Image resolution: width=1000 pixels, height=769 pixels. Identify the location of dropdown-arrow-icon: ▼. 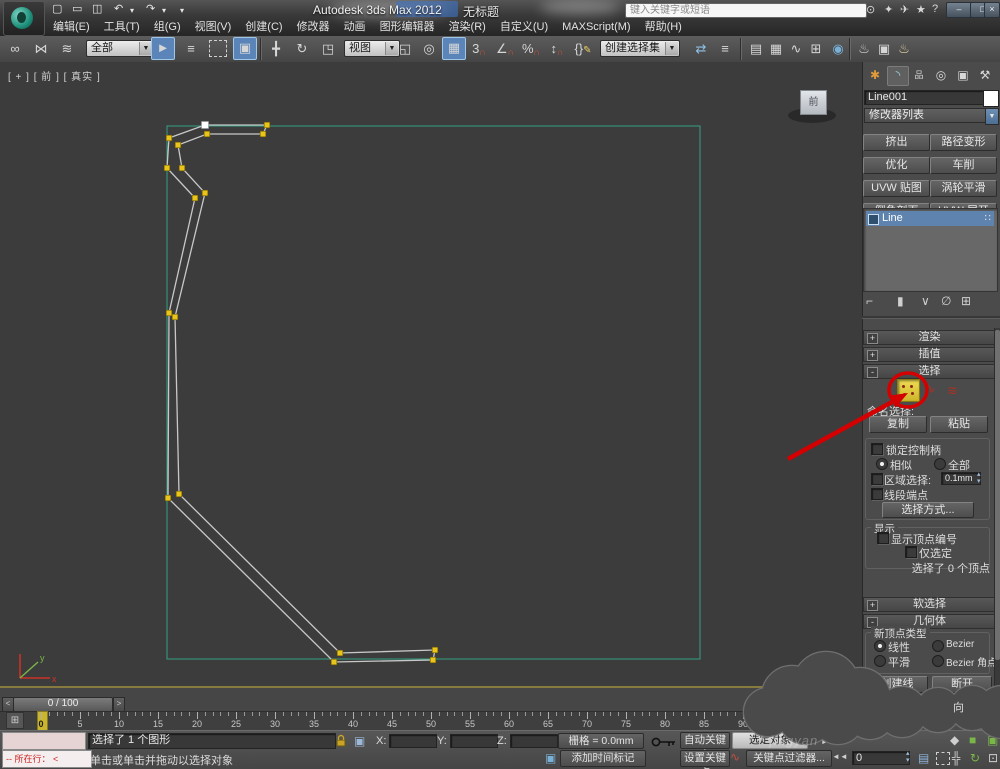
(671, 48).